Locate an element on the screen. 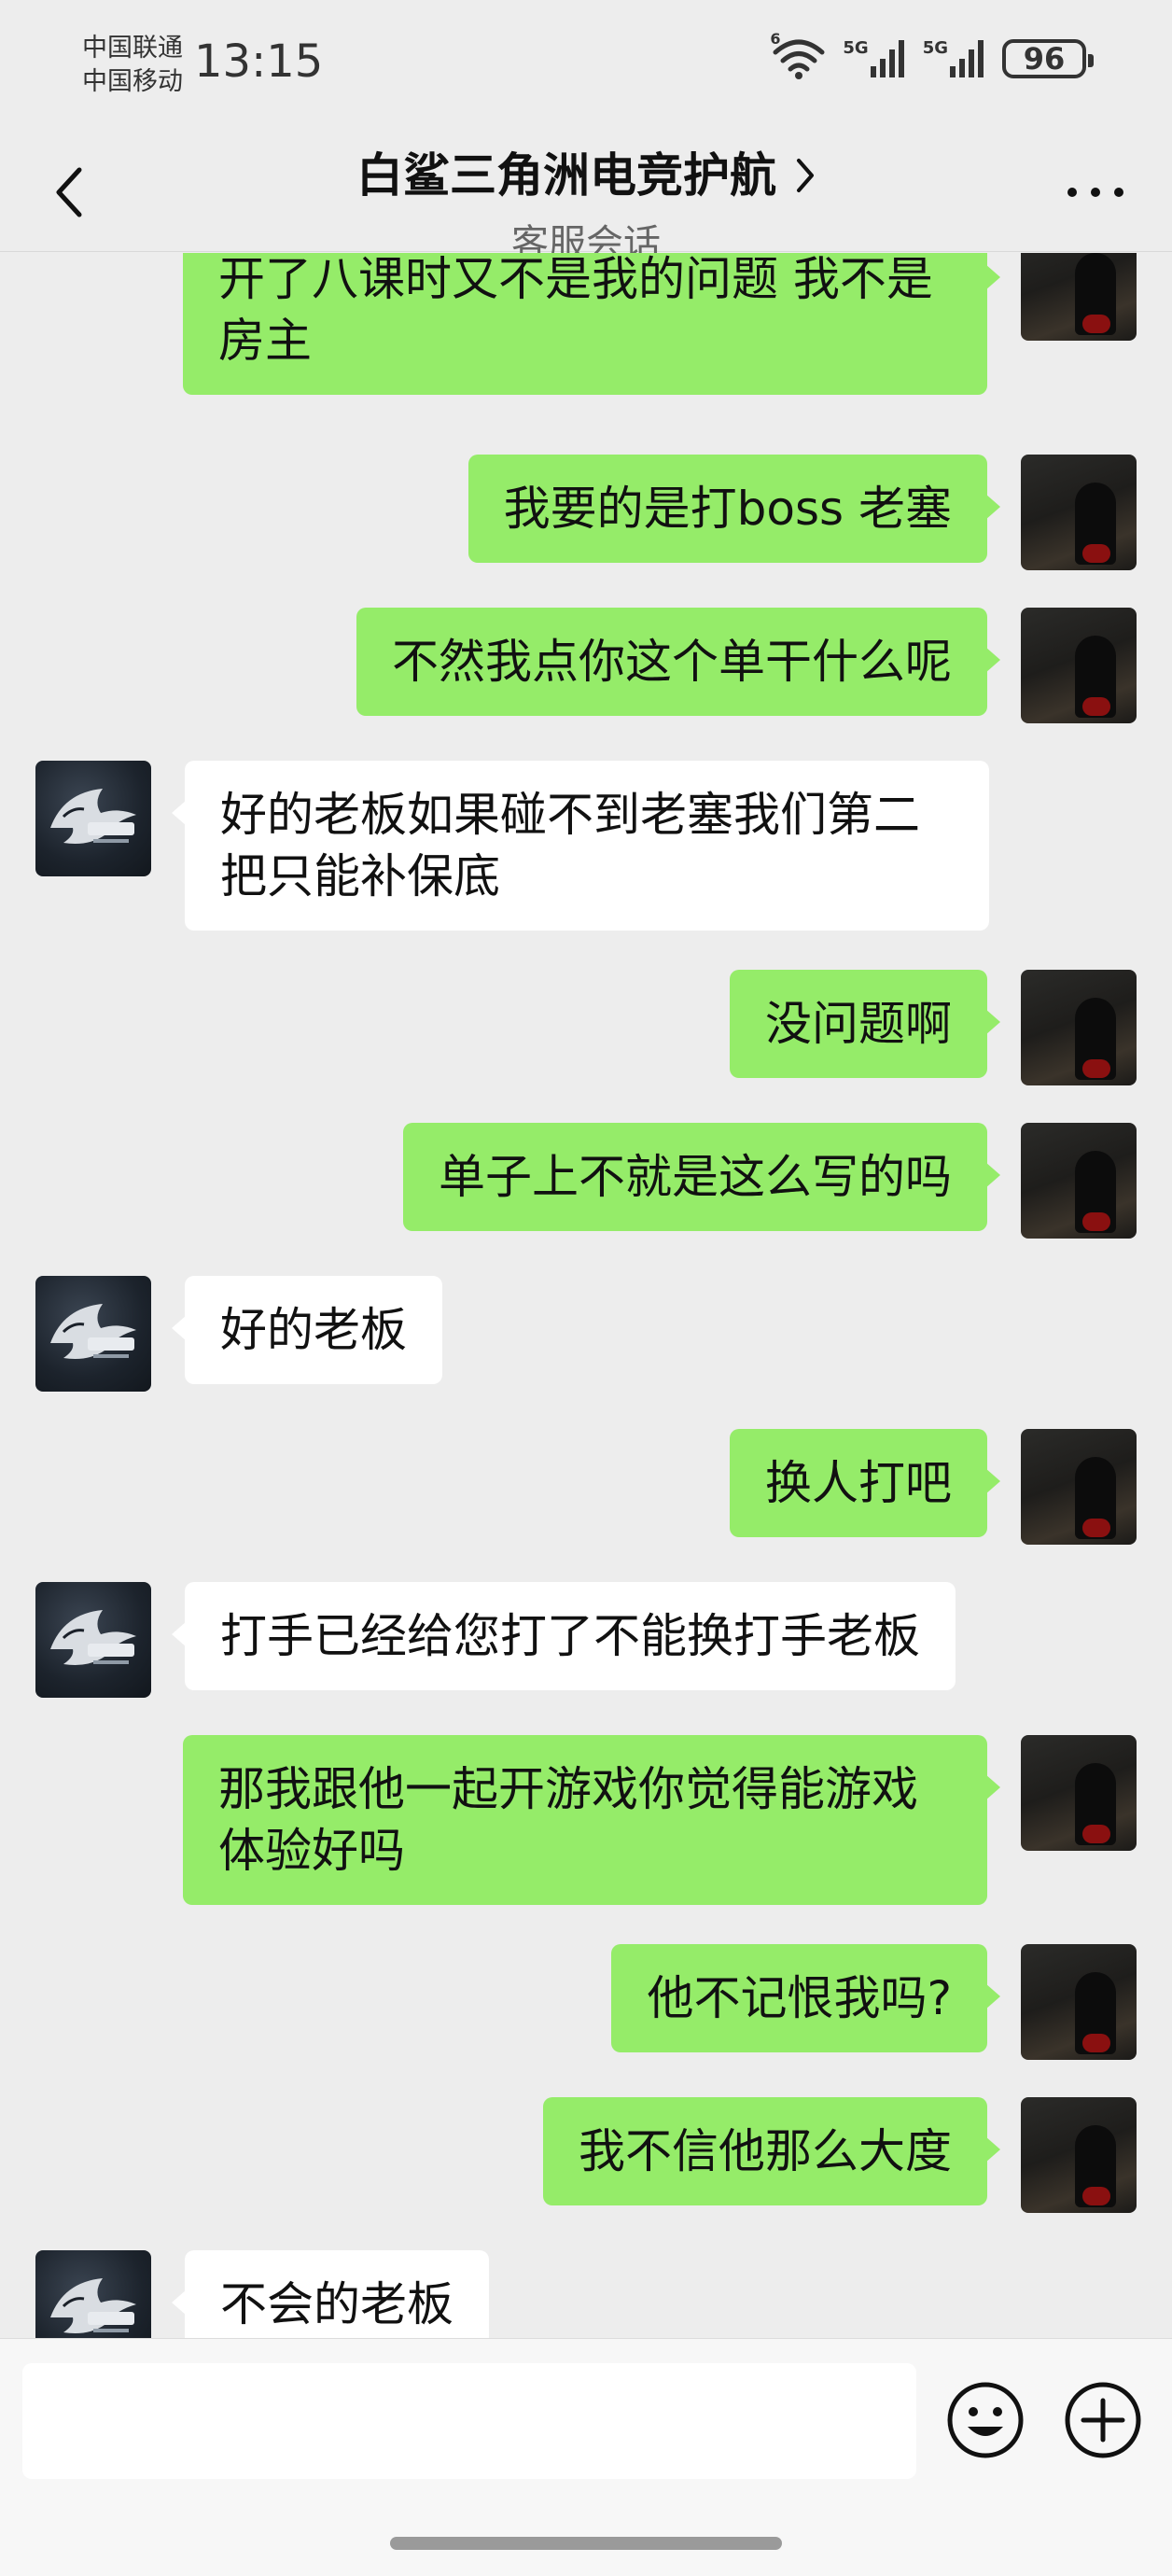 This screenshot has height=2576, width=1172. chevron-right-icon is located at coordinates (805, 175).